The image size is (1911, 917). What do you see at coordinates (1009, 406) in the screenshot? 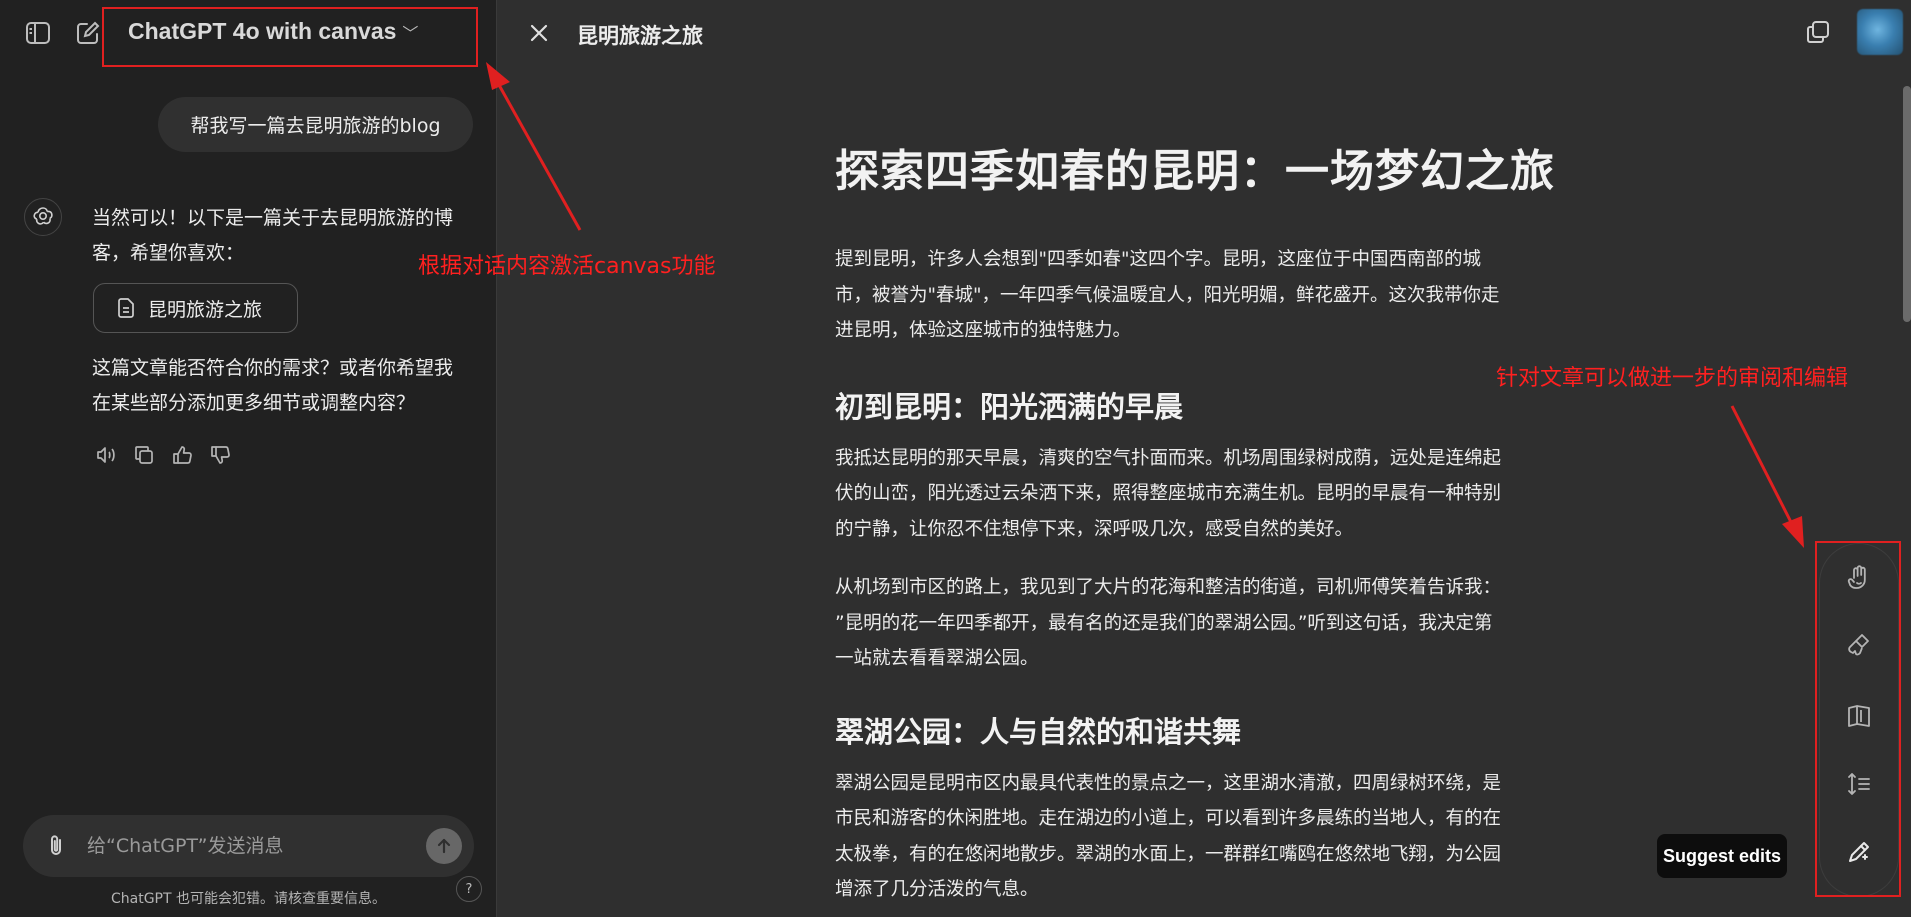
I see `section-heading: 初到昆明：阳光洒满的早晨` at bounding box center [1009, 406].